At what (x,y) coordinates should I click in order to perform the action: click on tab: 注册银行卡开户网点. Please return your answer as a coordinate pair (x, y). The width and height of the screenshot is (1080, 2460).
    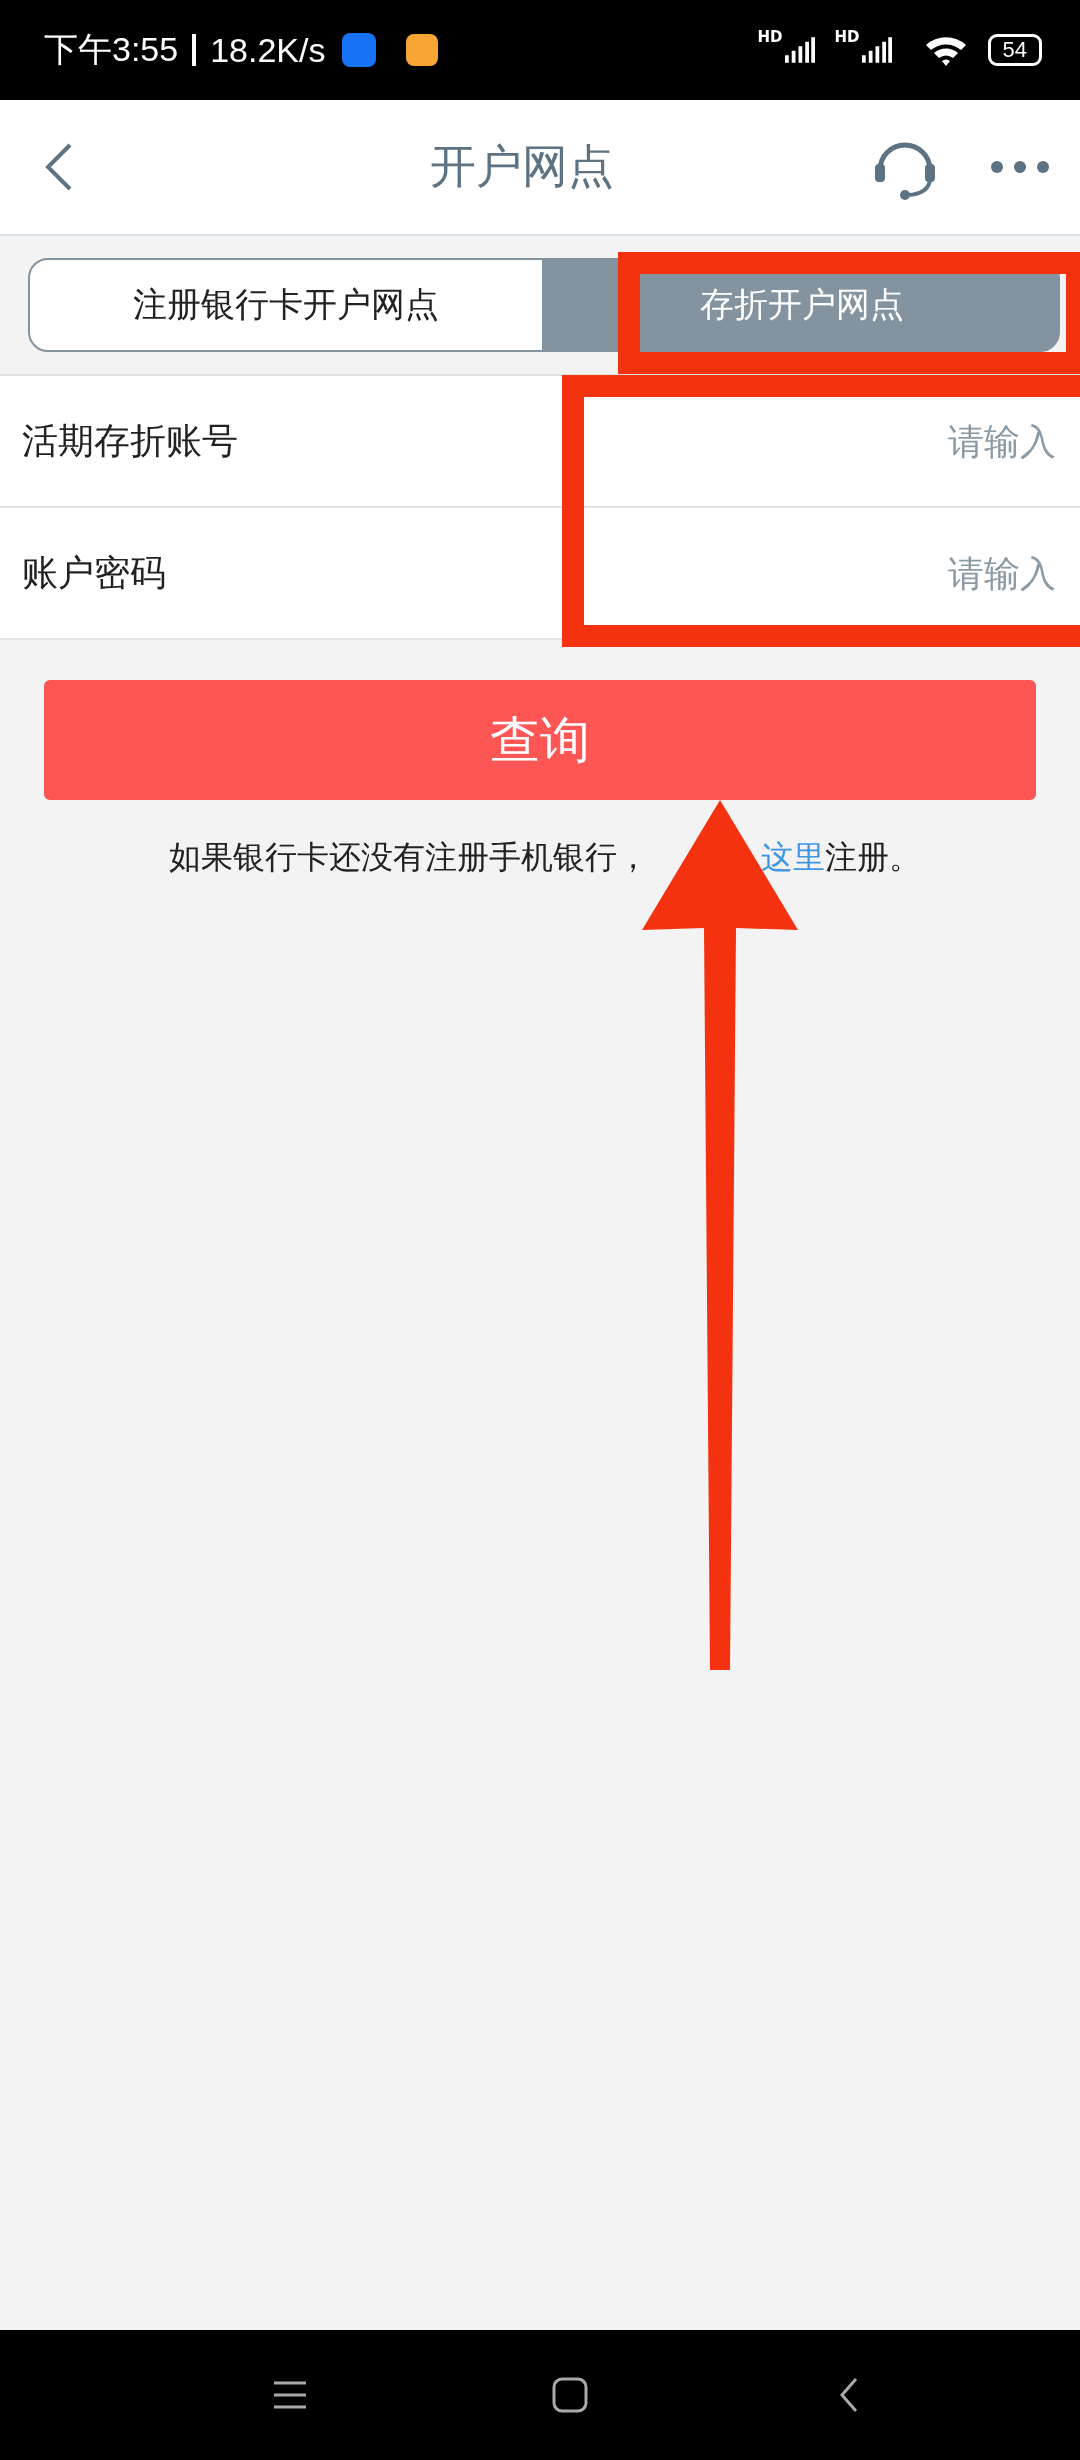
    Looking at the image, I should click on (286, 305).